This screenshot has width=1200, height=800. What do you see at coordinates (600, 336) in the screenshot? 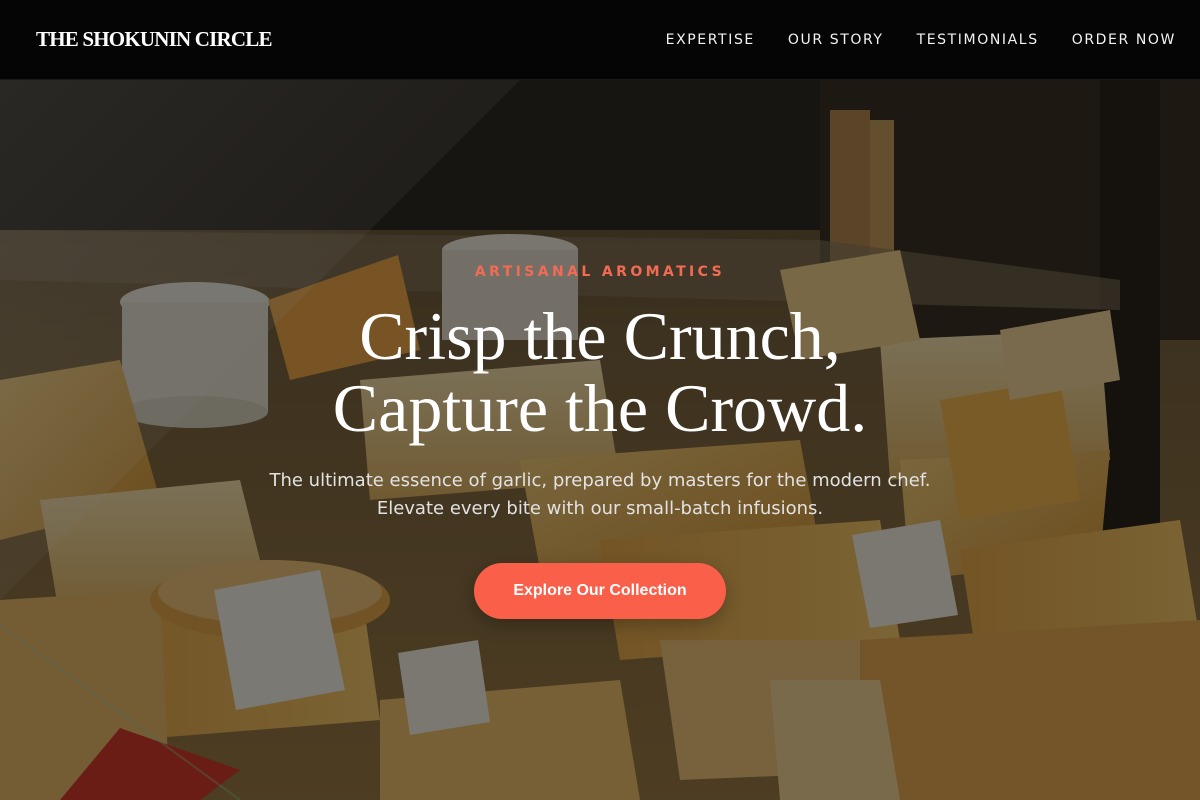
I see `hero-headline-line-1: Crisp the Crunch,` at bounding box center [600, 336].